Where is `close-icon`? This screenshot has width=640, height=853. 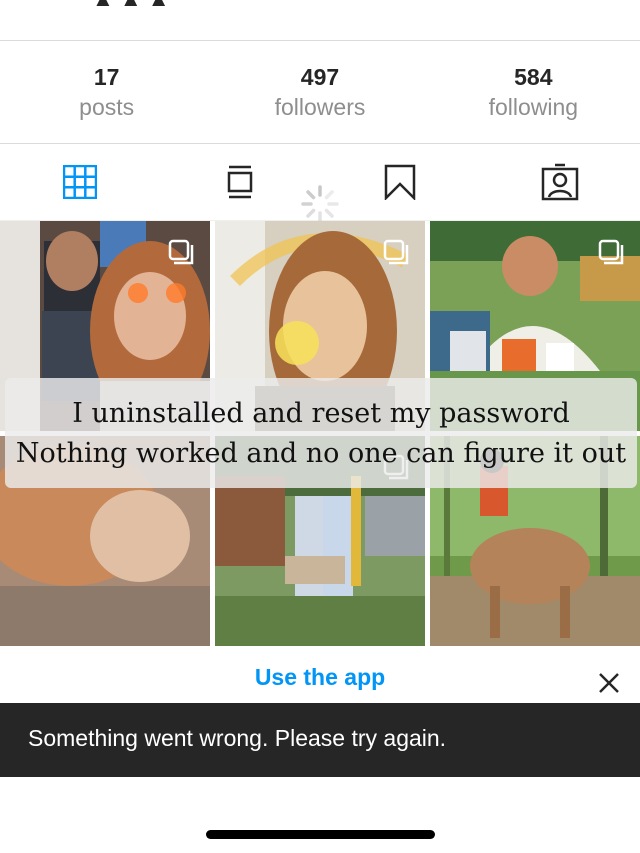
close-icon is located at coordinates (609, 683).